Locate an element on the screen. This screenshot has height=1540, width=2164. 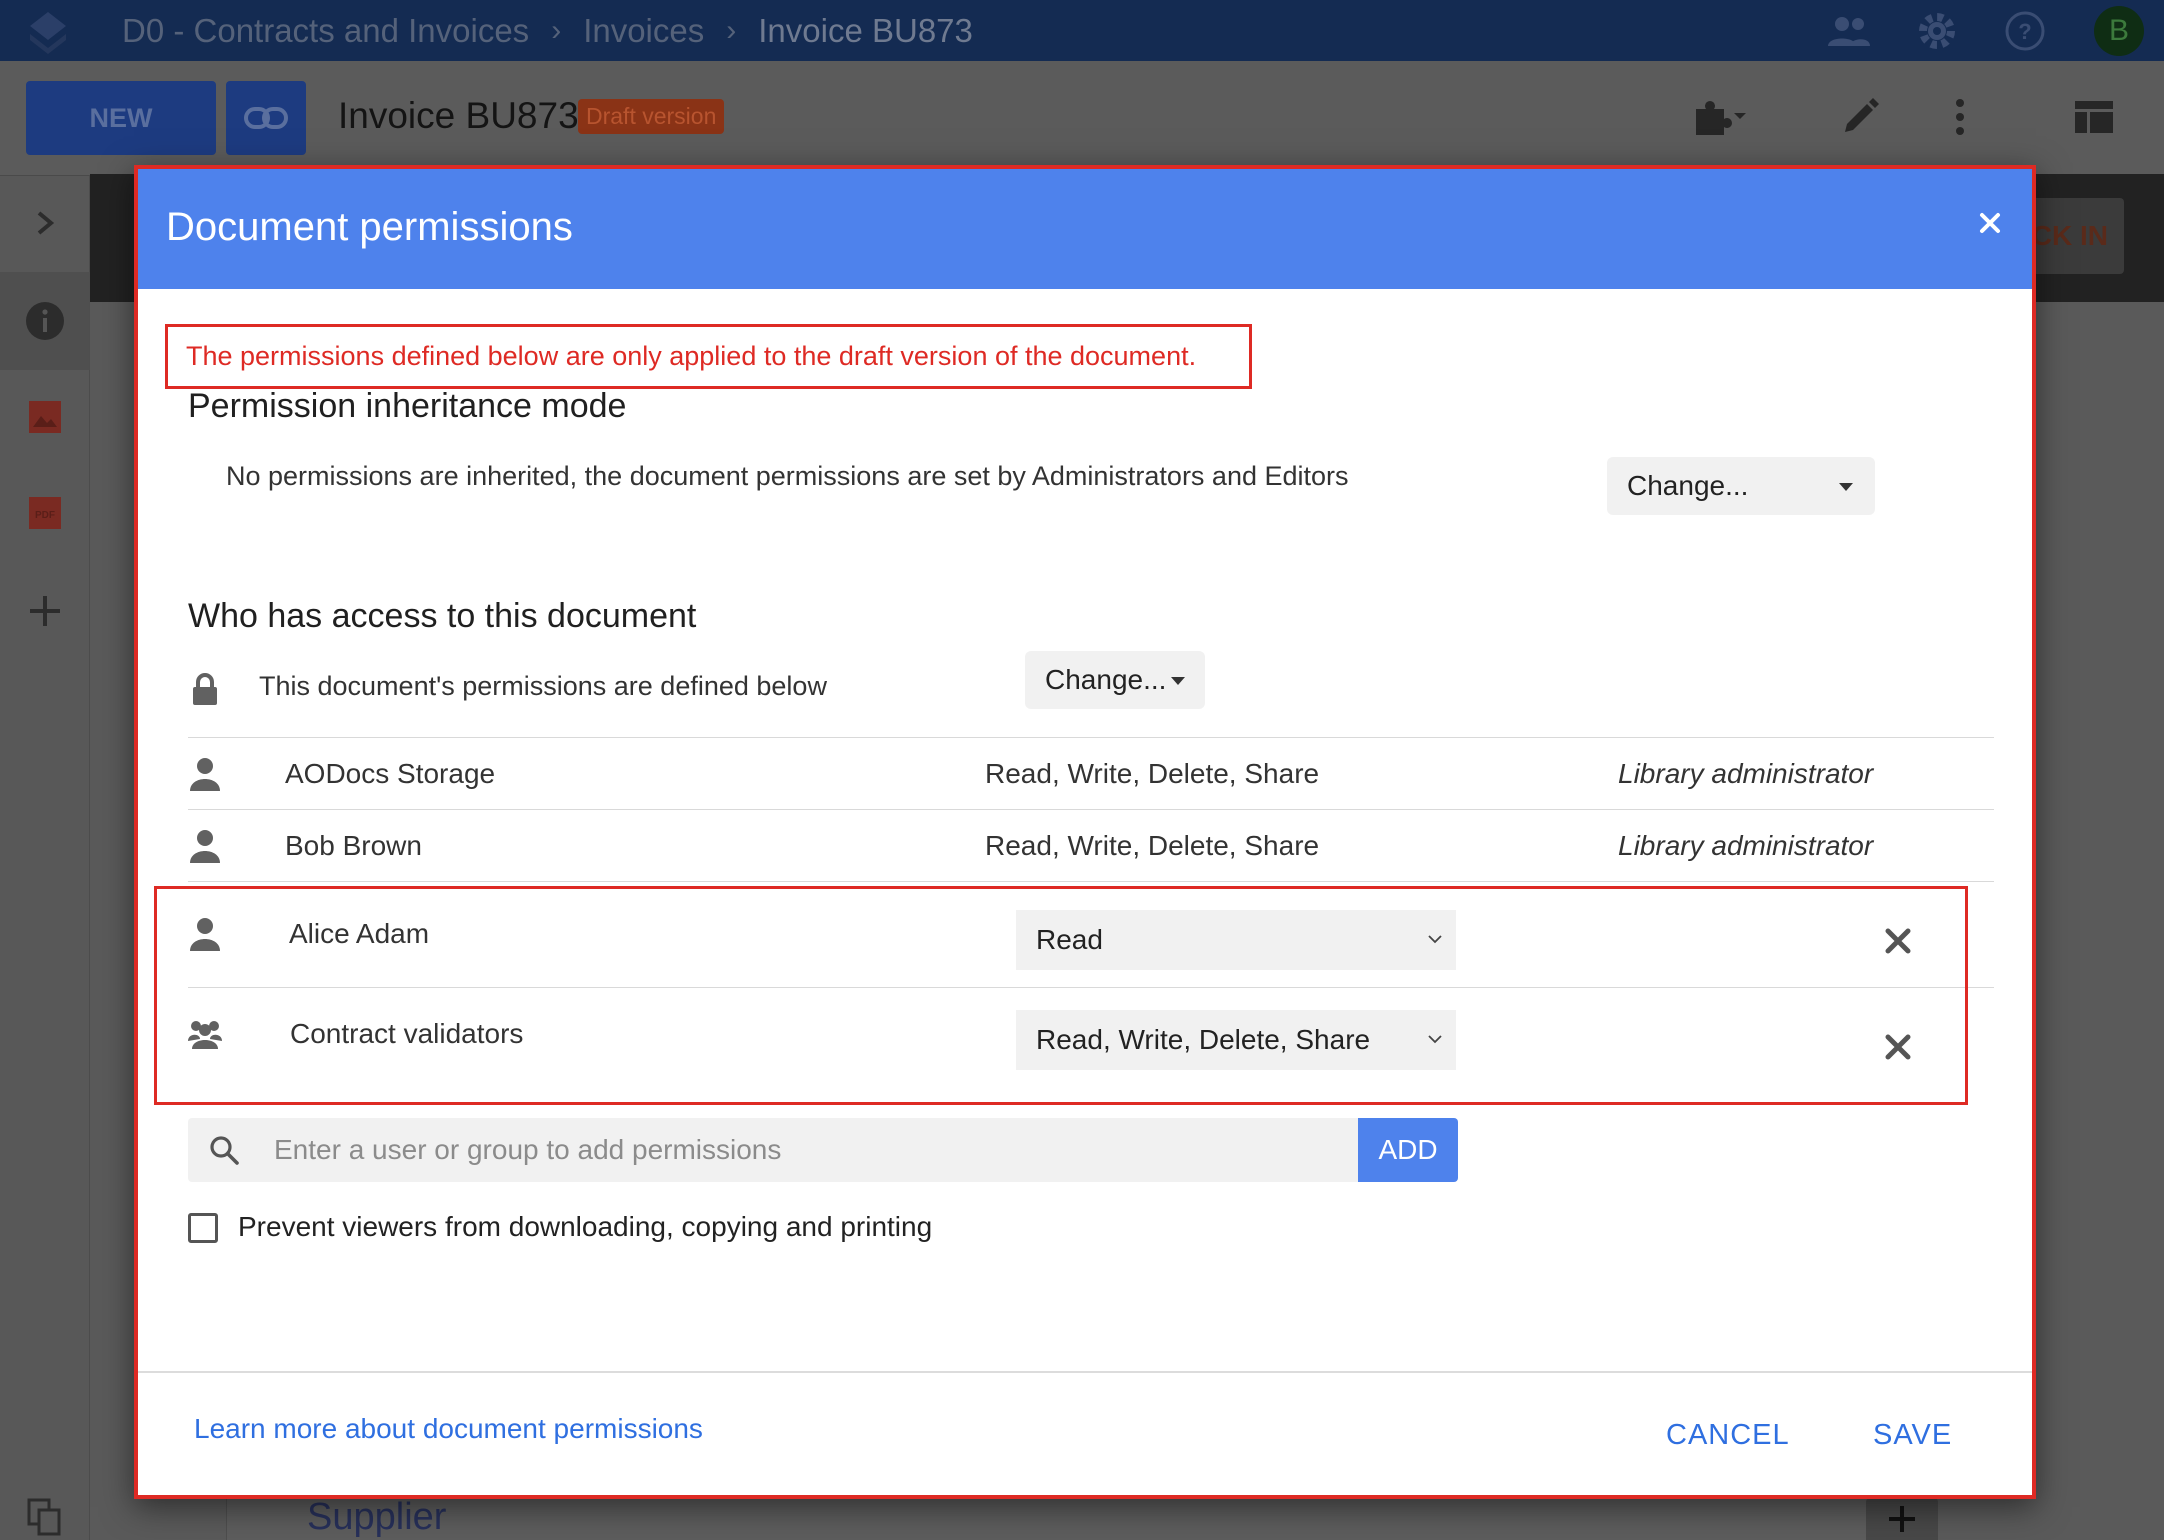
info-icon is located at coordinates (45, 321).